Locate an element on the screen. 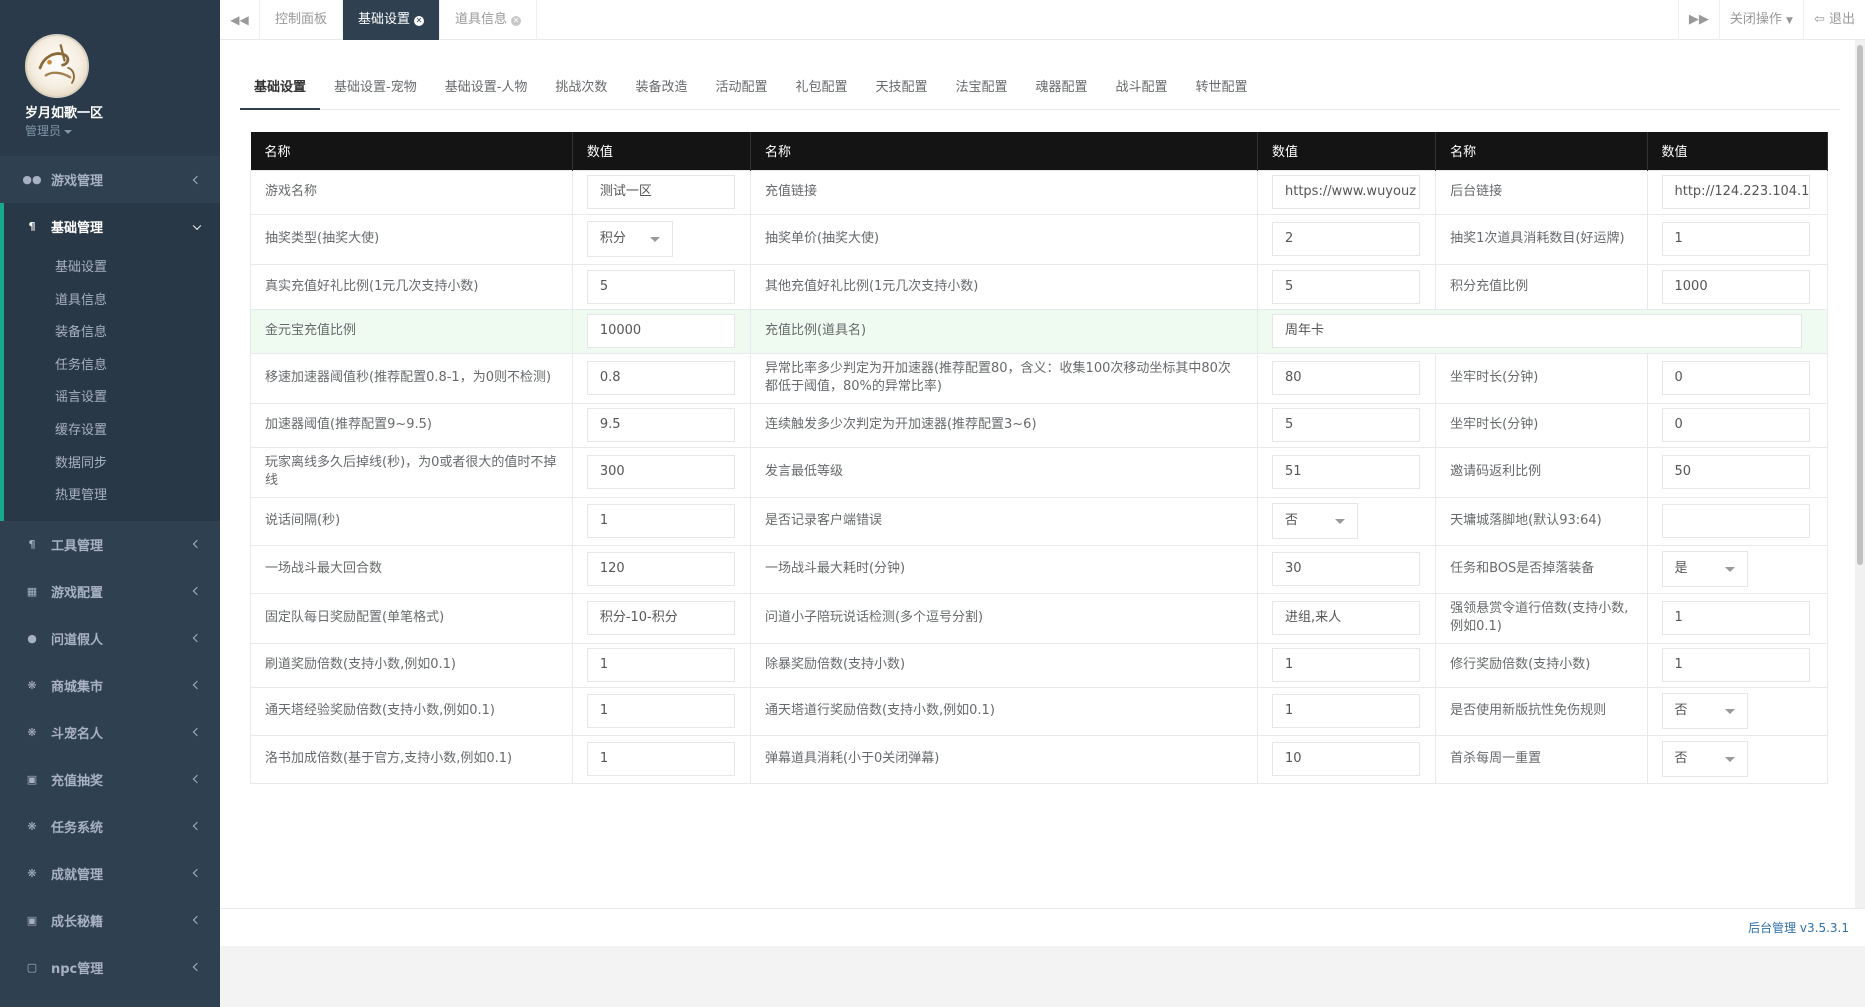  submenu-item: 数据同步 is located at coordinates (112, 464).